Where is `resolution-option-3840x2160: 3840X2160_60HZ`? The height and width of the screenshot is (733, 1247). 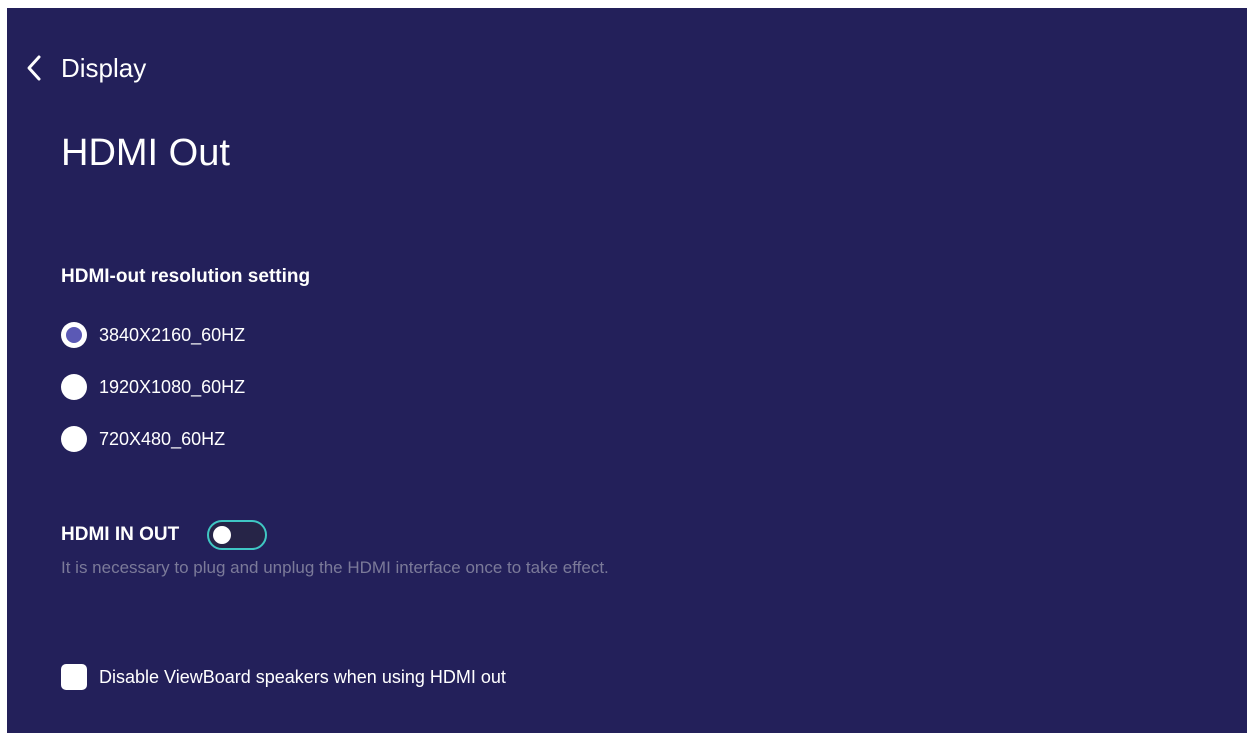 resolution-option-3840x2160: 3840X2160_60HZ is located at coordinates (153, 335).